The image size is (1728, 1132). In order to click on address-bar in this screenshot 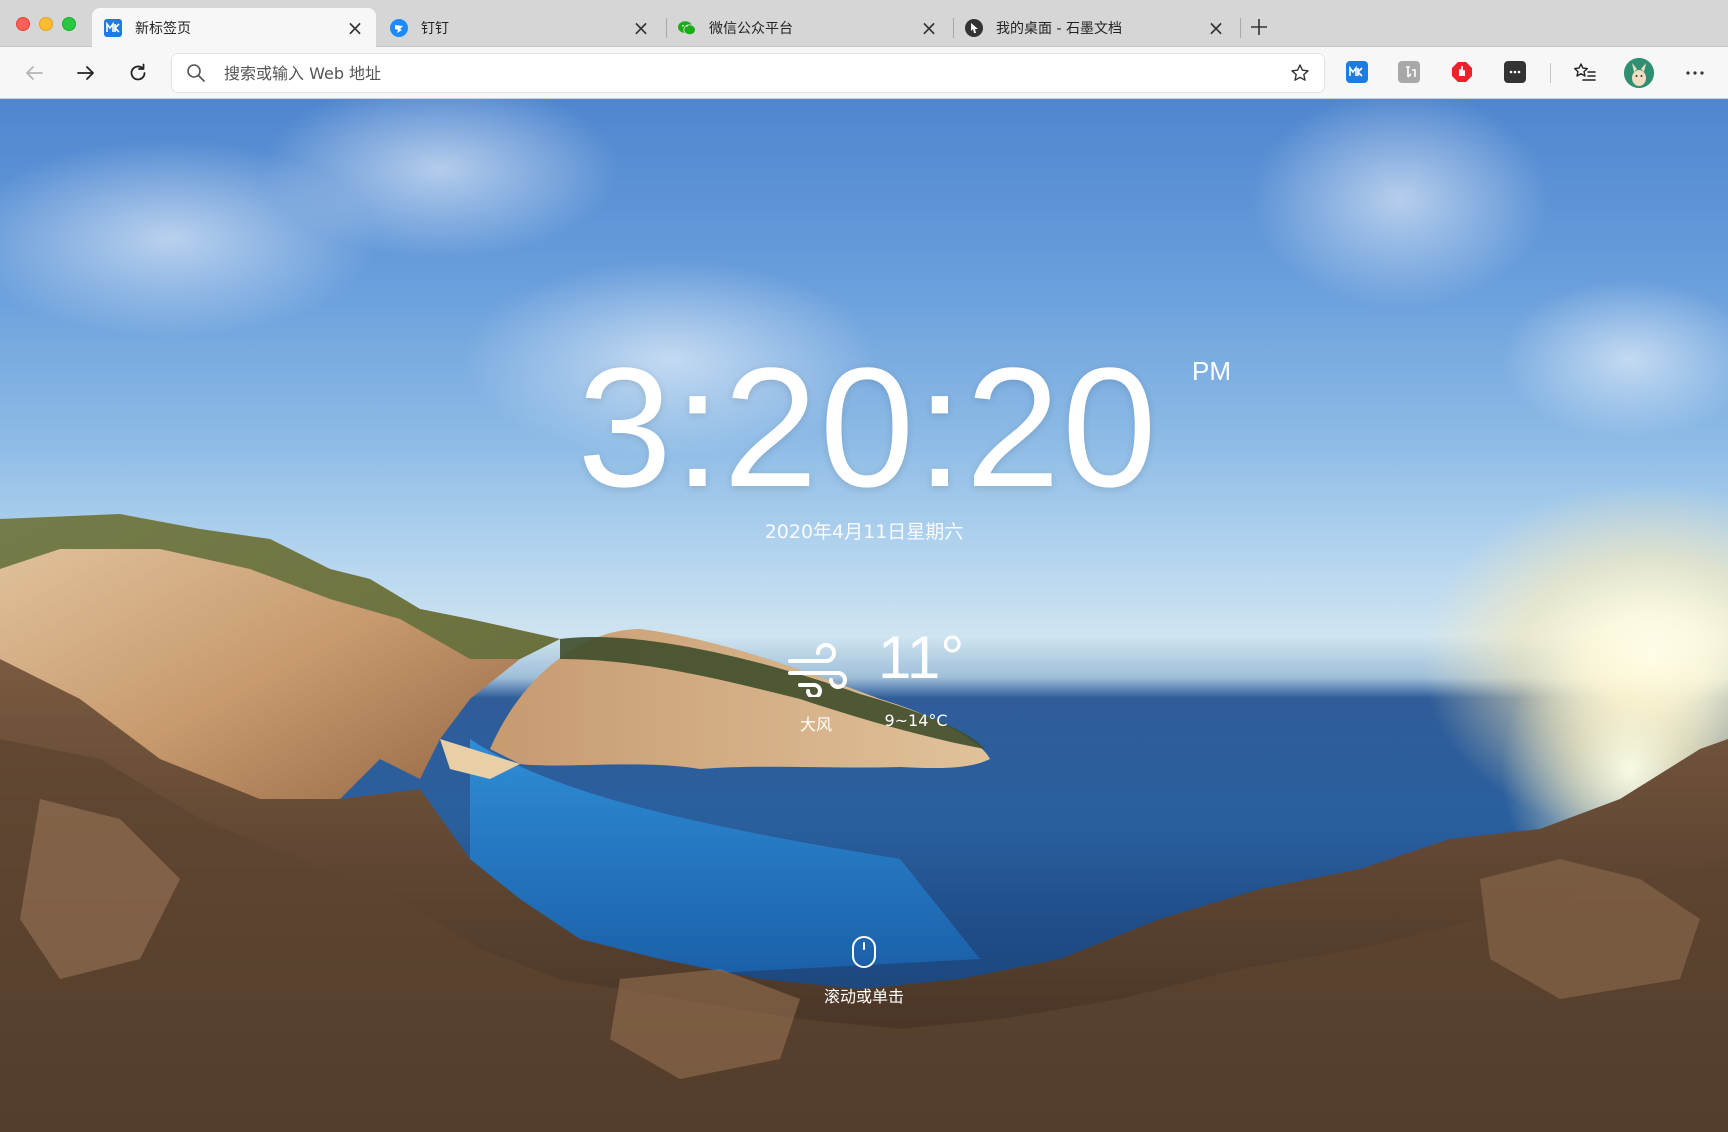, I will do `click(748, 73)`.